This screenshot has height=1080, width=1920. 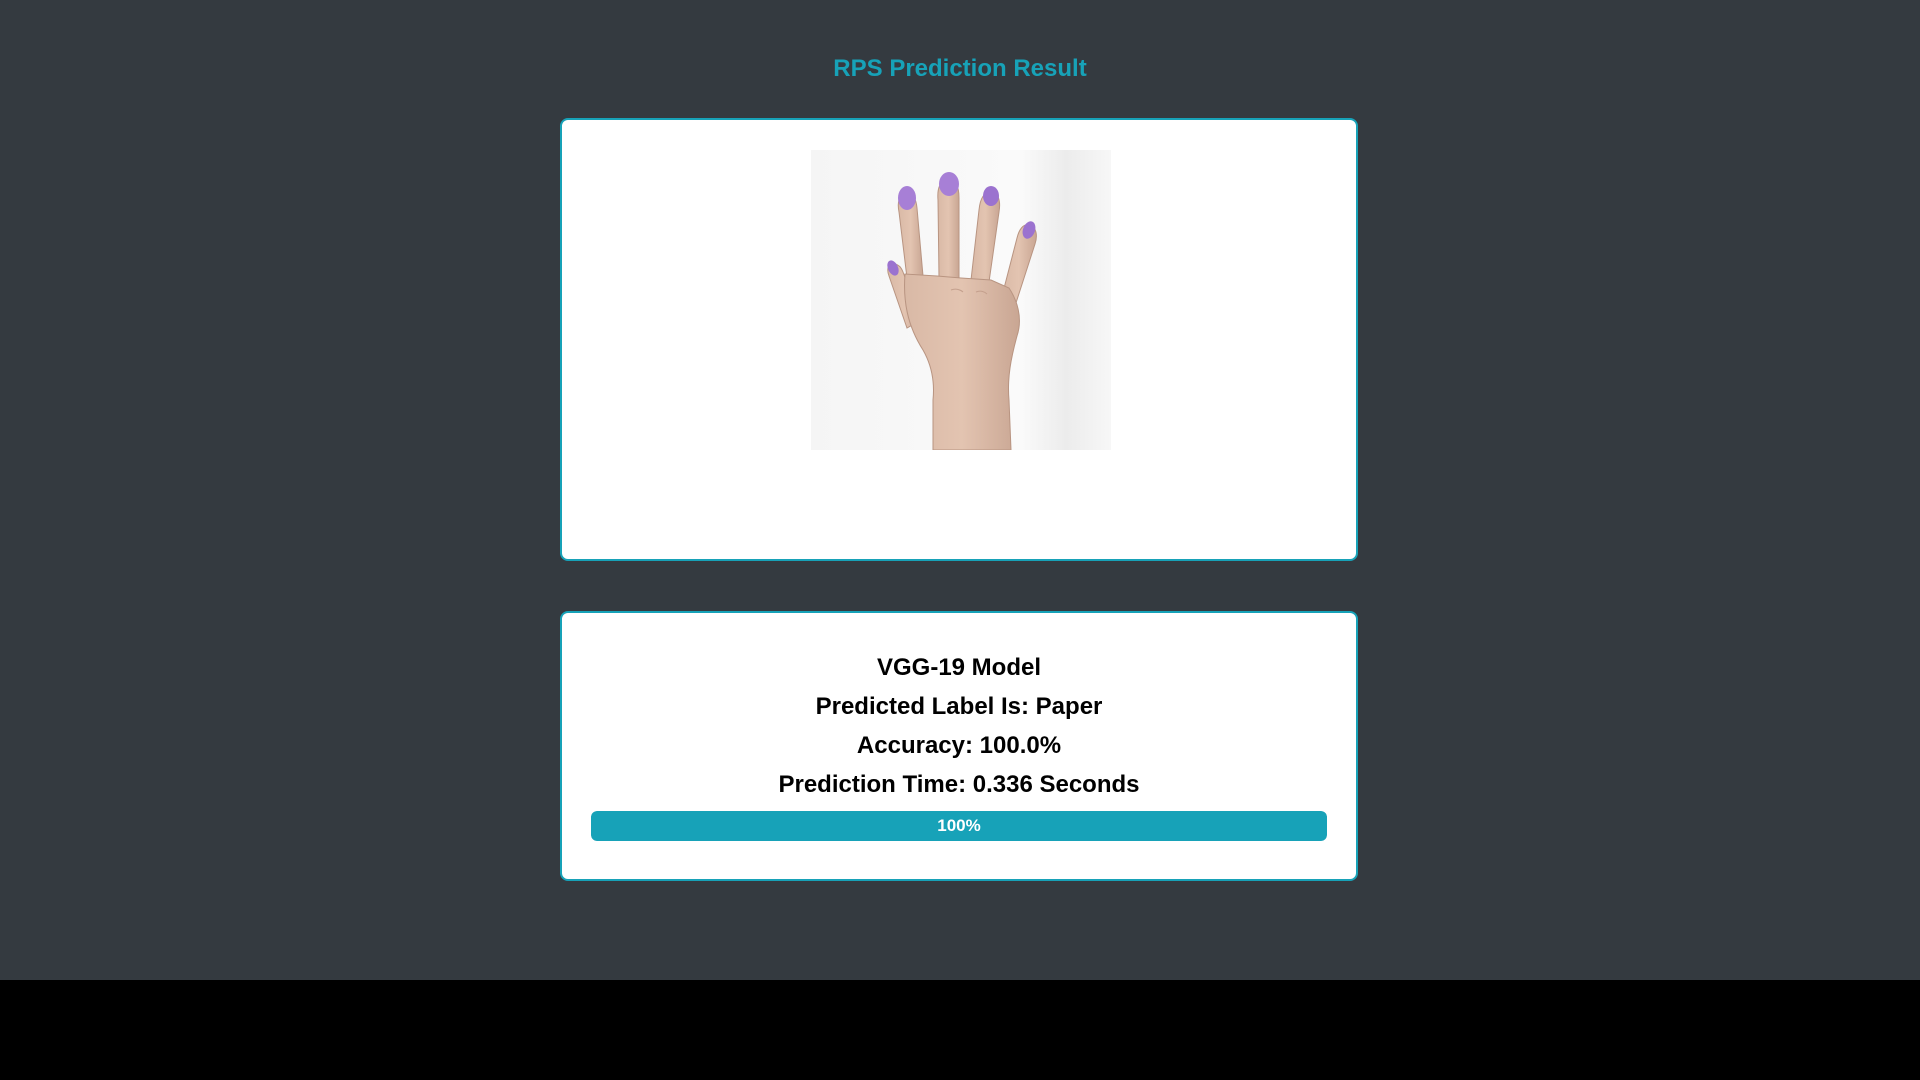 I want to click on progress-bar: 100%, so click(x=959, y=826).